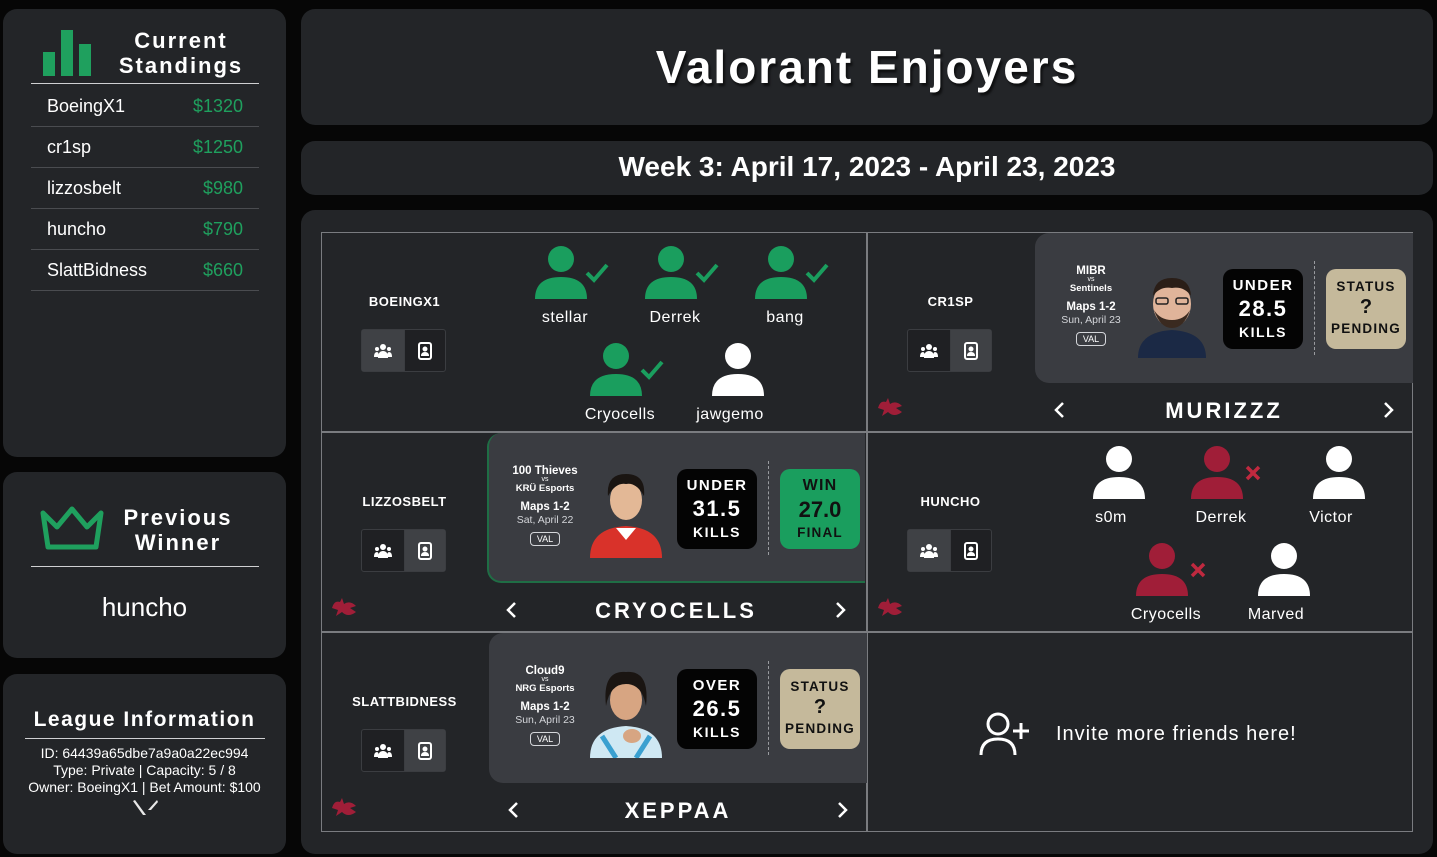 The height and width of the screenshot is (857, 1437). I want to click on bet-player-name: CRYOCELLS, so click(676, 610).